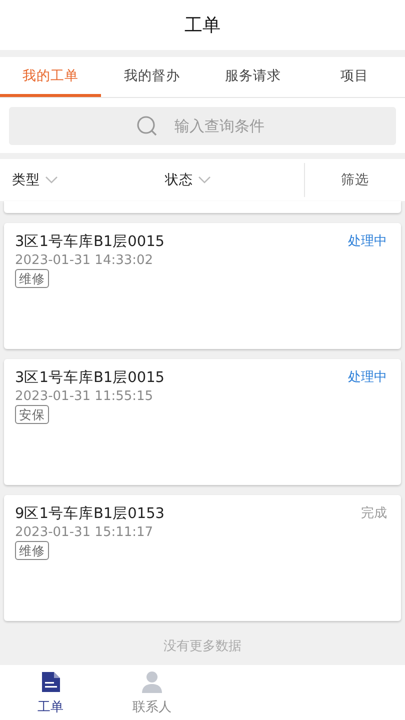 This screenshot has width=405, height=720. I want to click on status-label: 完成, so click(374, 514).